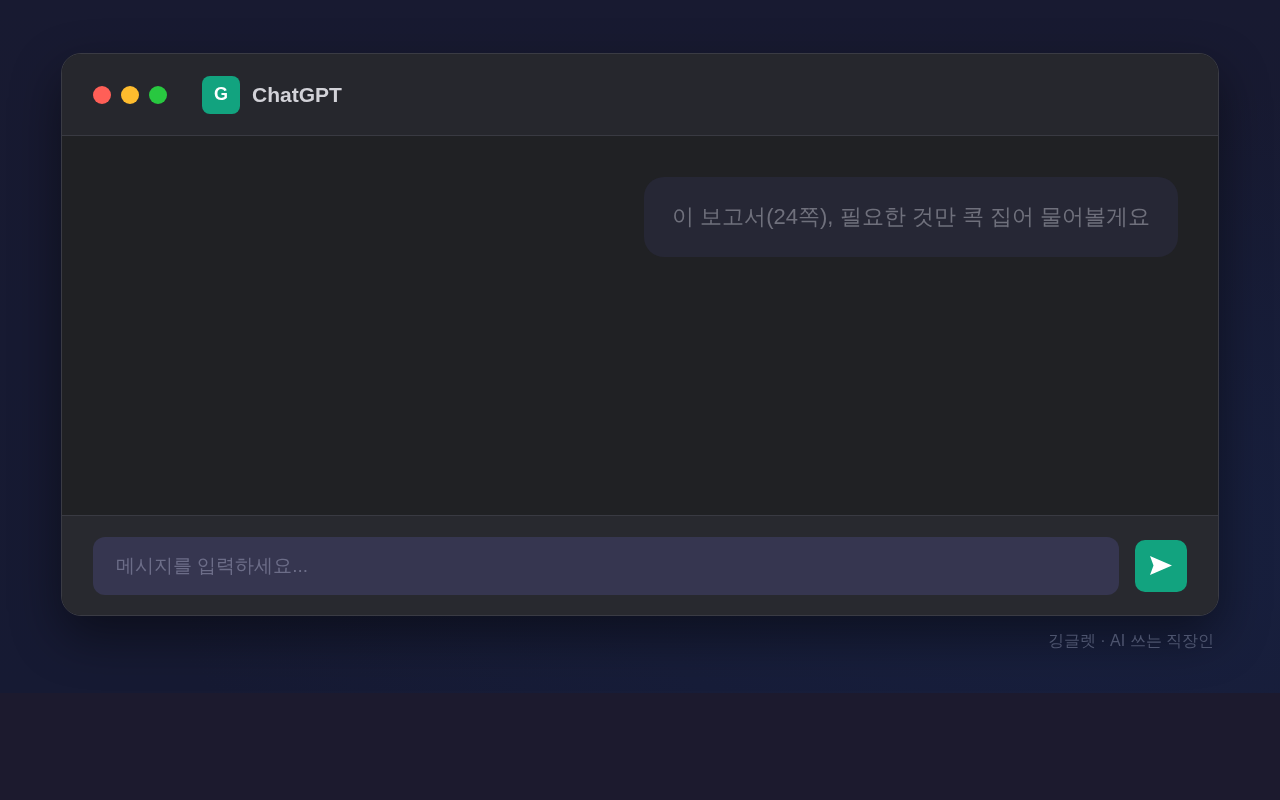 Image resolution: width=1280 pixels, height=800 pixels. I want to click on send-icon, so click(1161, 565).